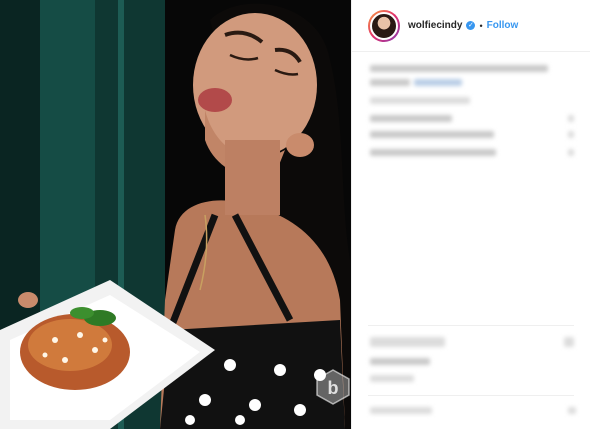  What do you see at coordinates (400, 361) in the screenshot?
I see `likes-count` at bounding box center [400, 361].